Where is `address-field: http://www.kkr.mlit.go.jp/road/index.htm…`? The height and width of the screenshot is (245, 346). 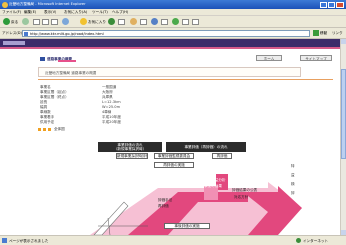 address-field: http://www.kkr.mlit.go.jp/road/index.htm… is located at coordinates (166, 33).